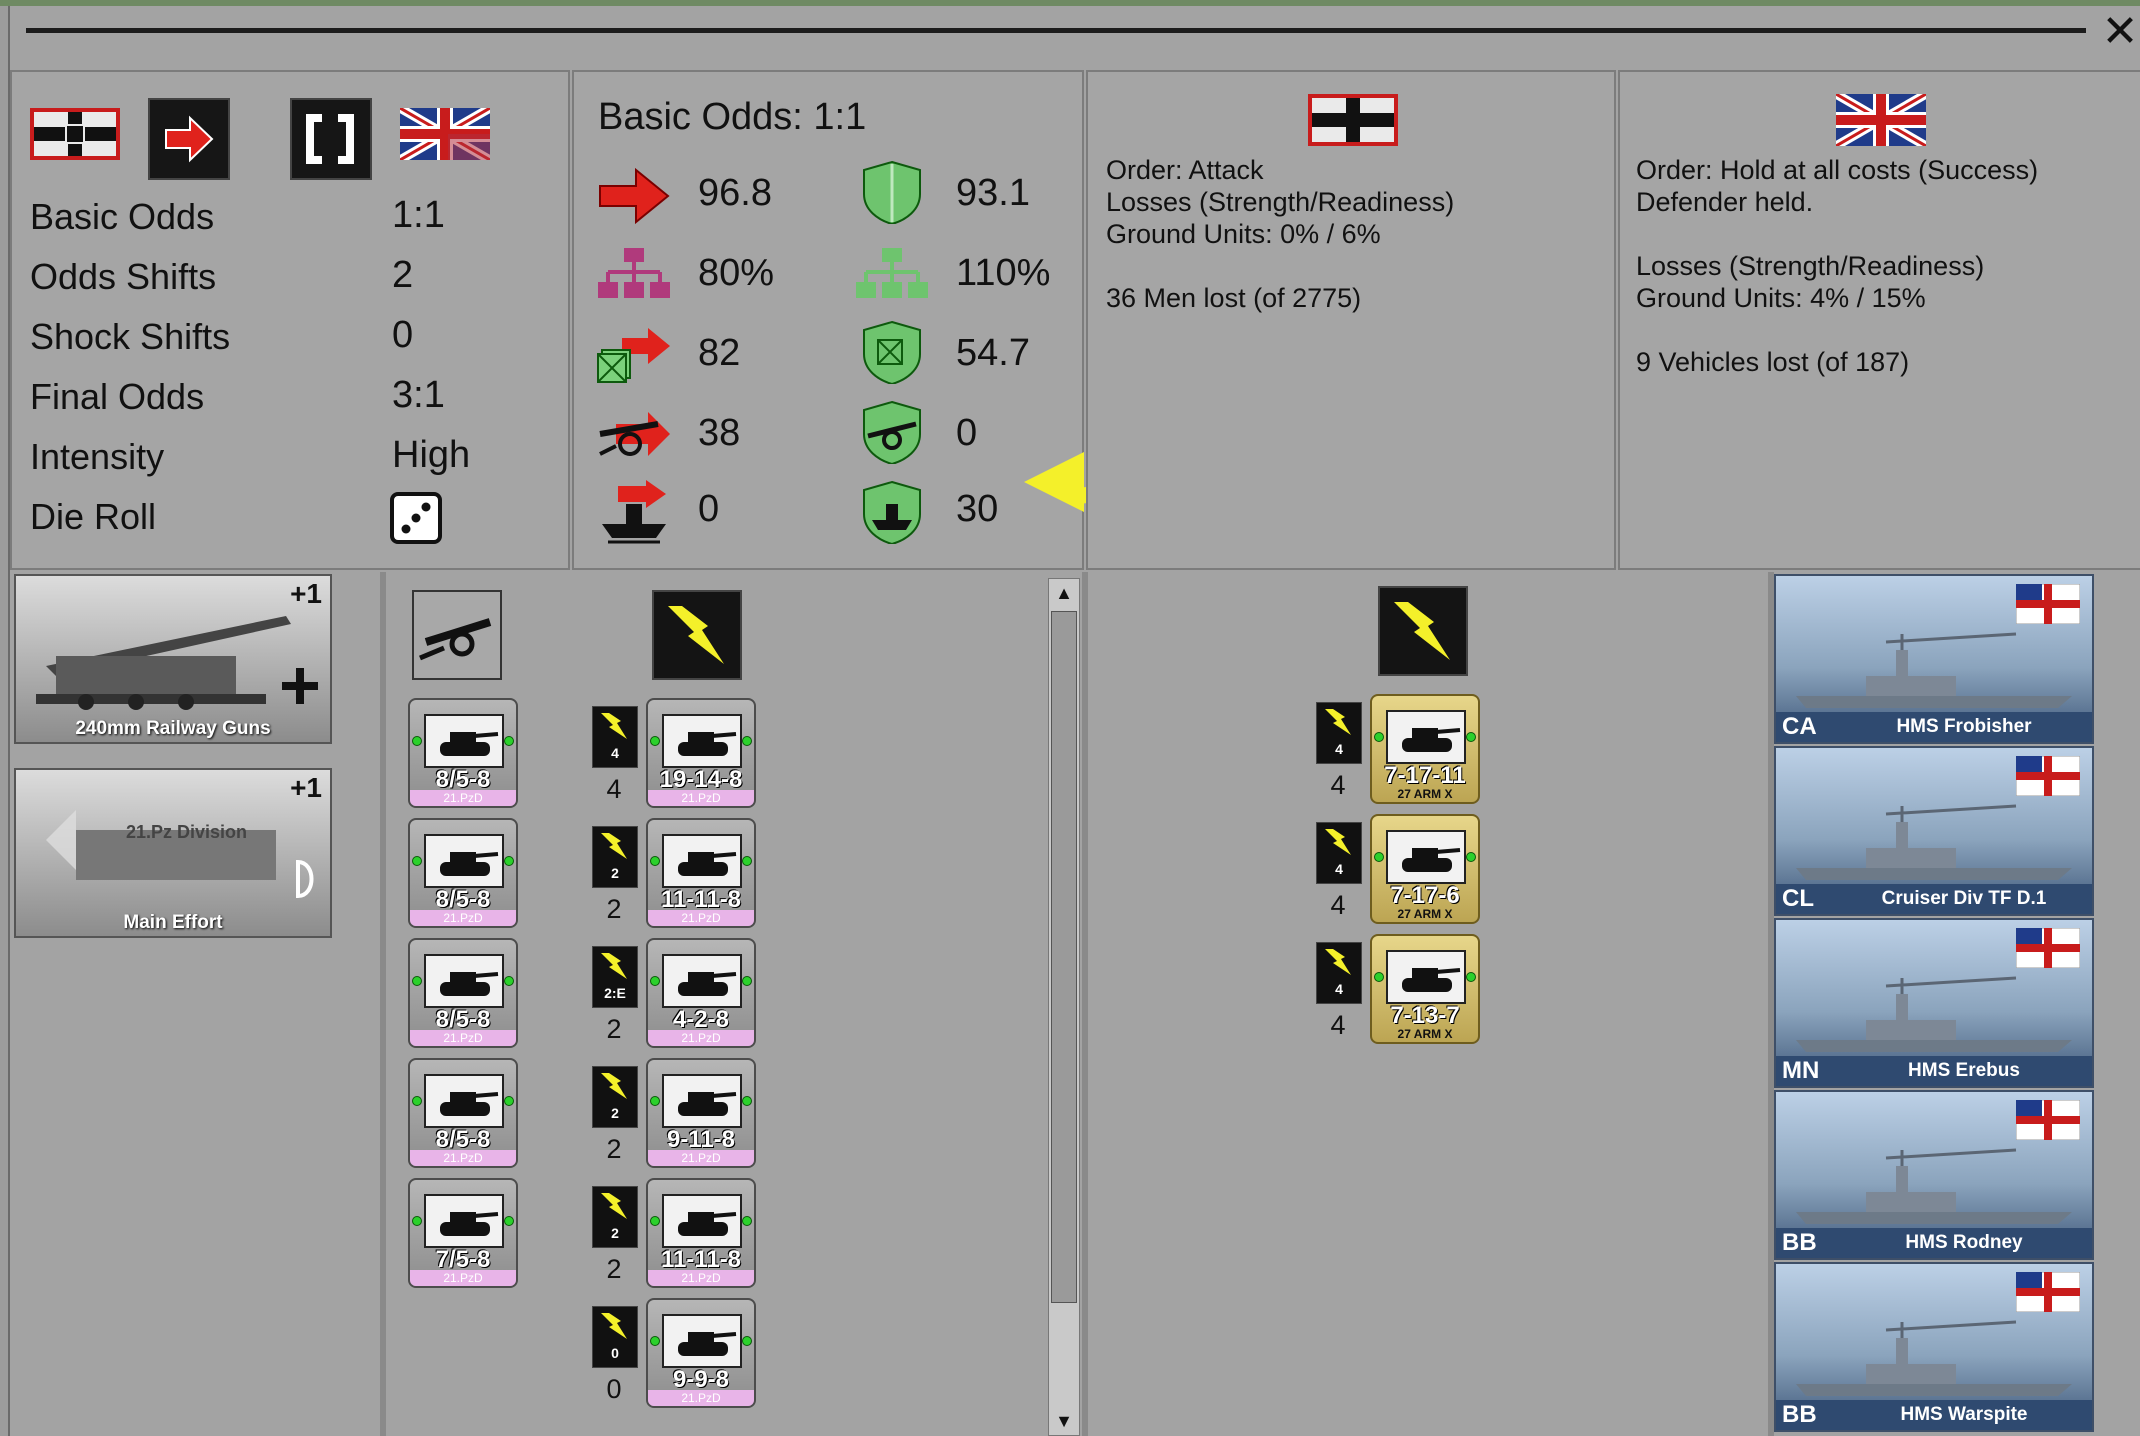 The width and height of the screenshot is (2140, 1436). What do you see at coordinates (1425, 869) in the screenshot?
I see `unit-counter: 7-17-6 27 ARM X` at bounding box center [1425, 869].